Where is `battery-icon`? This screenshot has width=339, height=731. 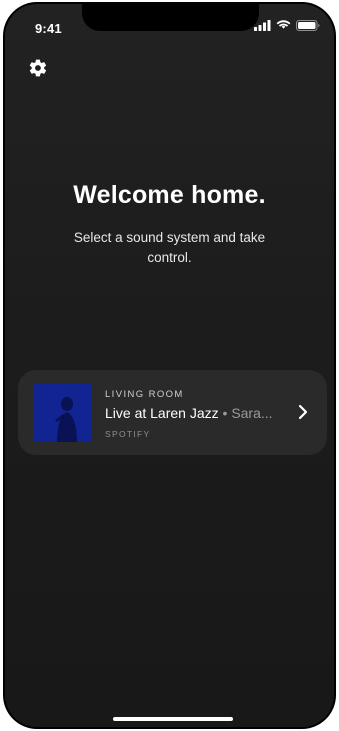 battery-icon is located at coordinates (308, 25).